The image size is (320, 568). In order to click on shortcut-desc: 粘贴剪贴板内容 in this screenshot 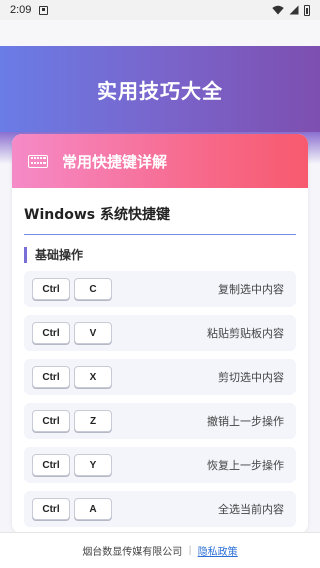, I will do `click(245, 333)`.